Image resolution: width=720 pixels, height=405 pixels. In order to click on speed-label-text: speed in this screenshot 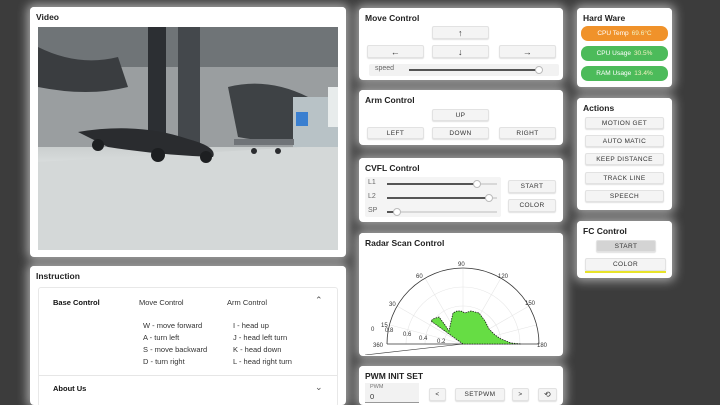, I will do `click(385, 68)`.